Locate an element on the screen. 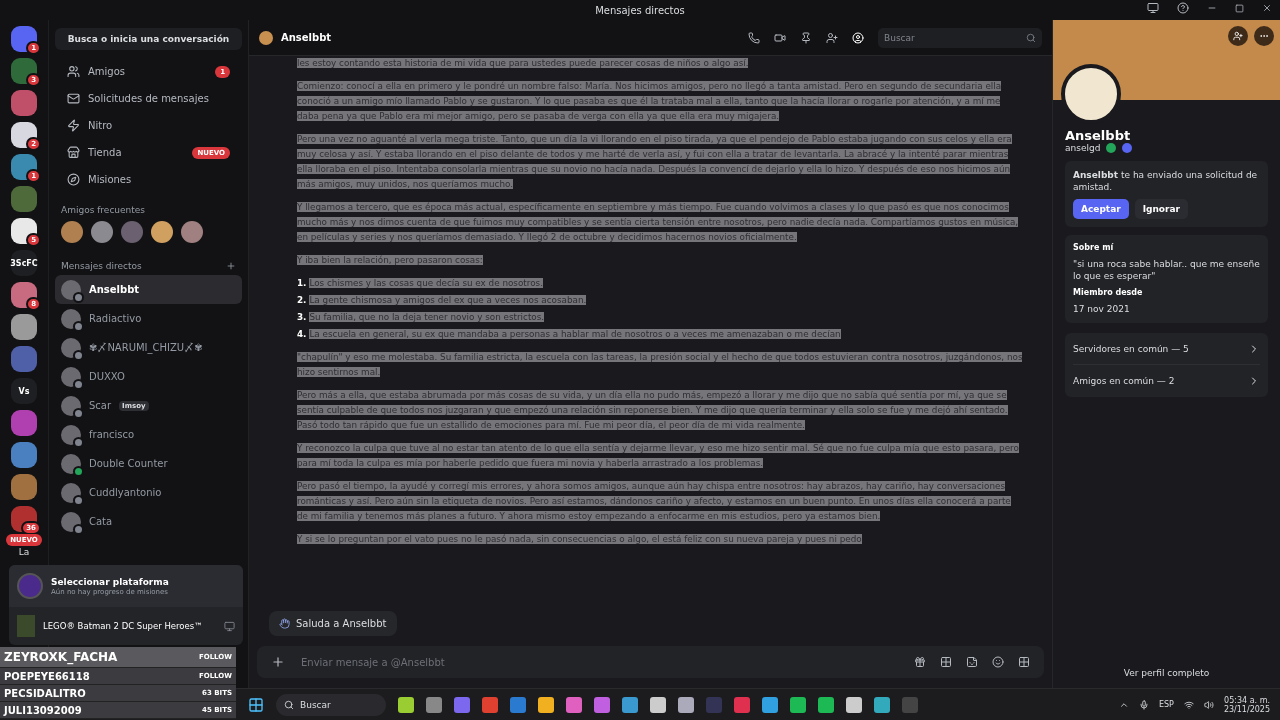 The image size is (1280, 720). nav-item: Nitro is located at coordinates (148, 125).